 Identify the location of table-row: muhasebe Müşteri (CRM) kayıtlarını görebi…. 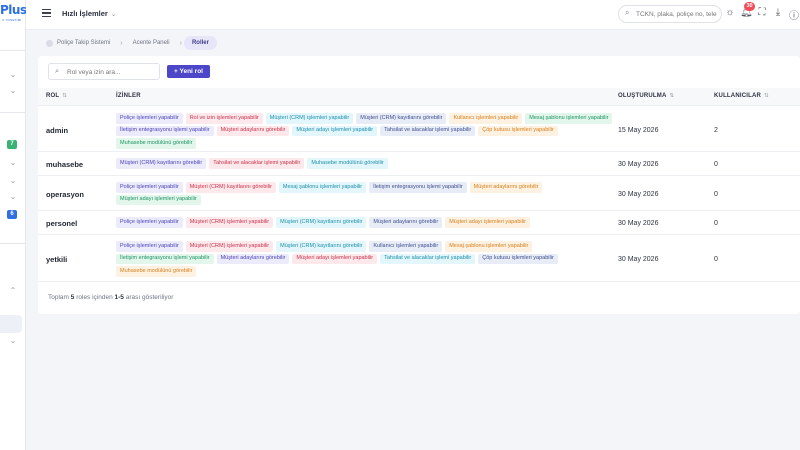
(419, 164).